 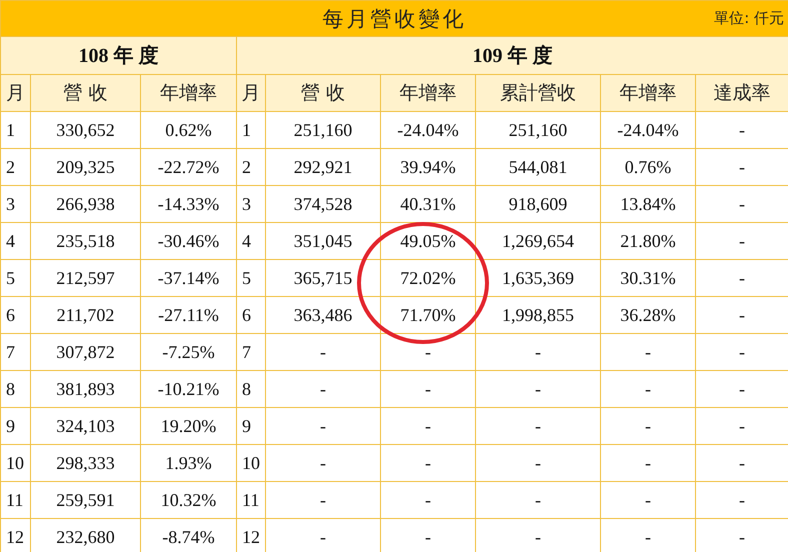 What do you see at coordinates (85, 315) in the screenshot?
I see `table-cell: 211,702` at bounding box center [85, 315].